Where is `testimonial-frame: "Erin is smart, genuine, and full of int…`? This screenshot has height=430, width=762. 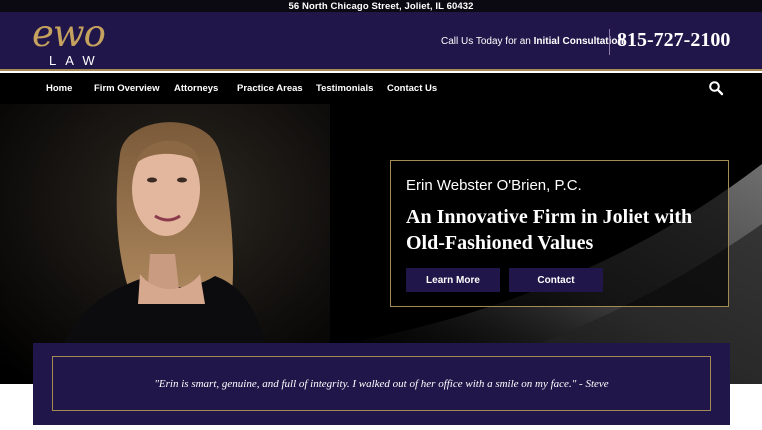
testimonial-frame: "Erin is smart, genuine, and full of int… is located at coordinates (381, 383).